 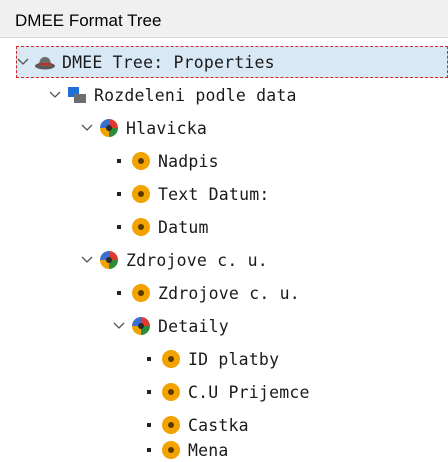 What do you see at coordinates (208, 450) in the screenshot?
I see `tree-node-label: Mena` at bounding box center [208, 450].